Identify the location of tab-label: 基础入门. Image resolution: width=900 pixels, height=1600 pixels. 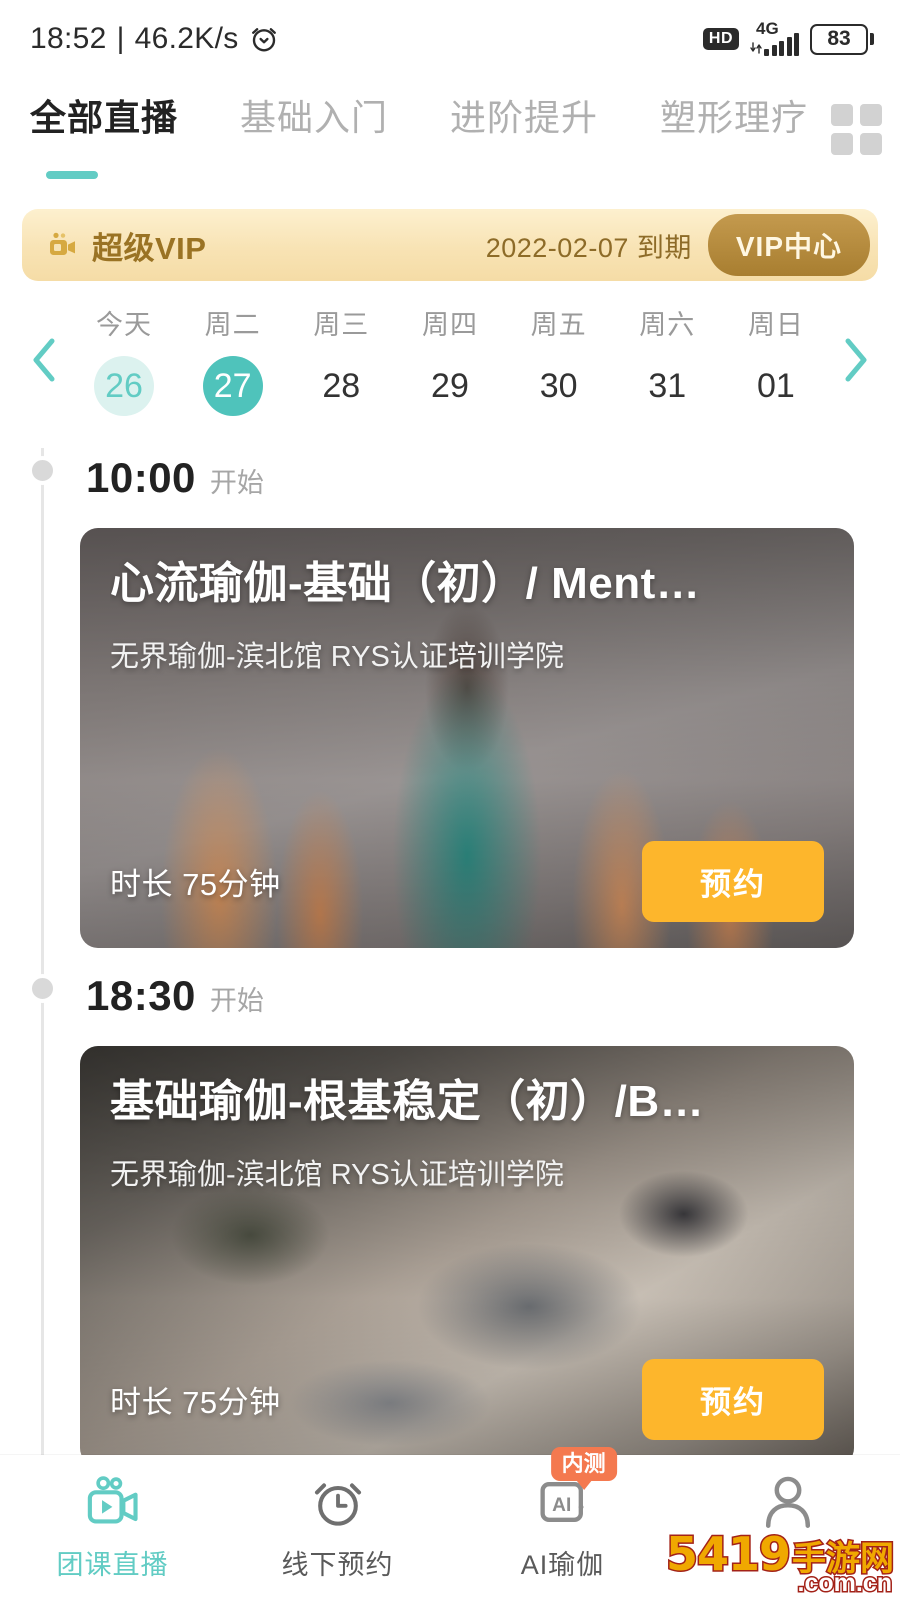
(314, 117).